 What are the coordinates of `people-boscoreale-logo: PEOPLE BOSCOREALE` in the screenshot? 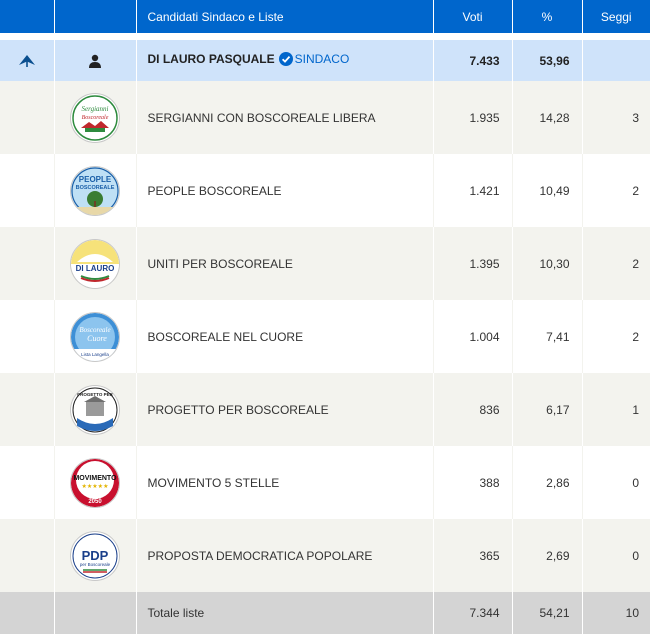 It's located at (95, 190).